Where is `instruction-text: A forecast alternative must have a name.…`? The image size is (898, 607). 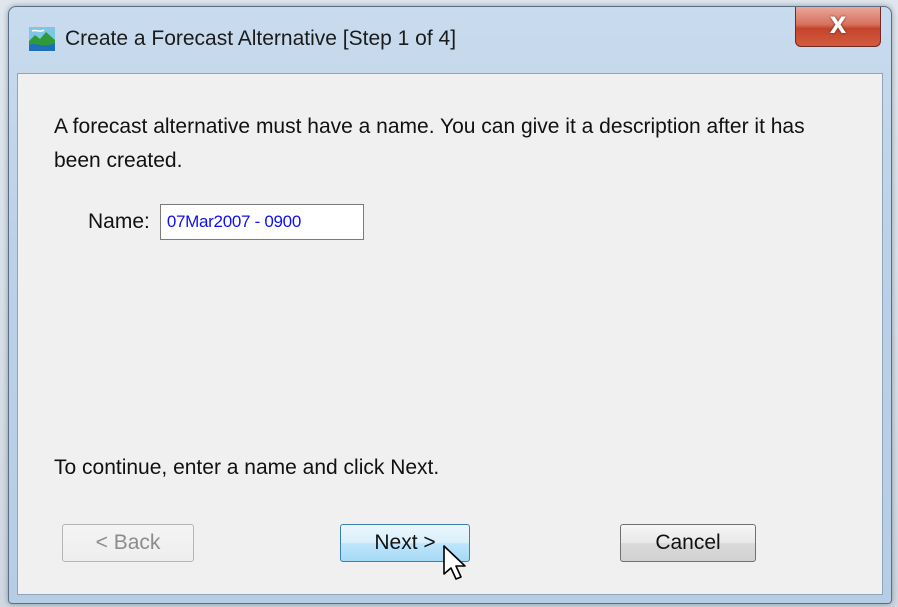 instruction-text: A forecast alternative must have a name.… is located at coordinates (429, 143).